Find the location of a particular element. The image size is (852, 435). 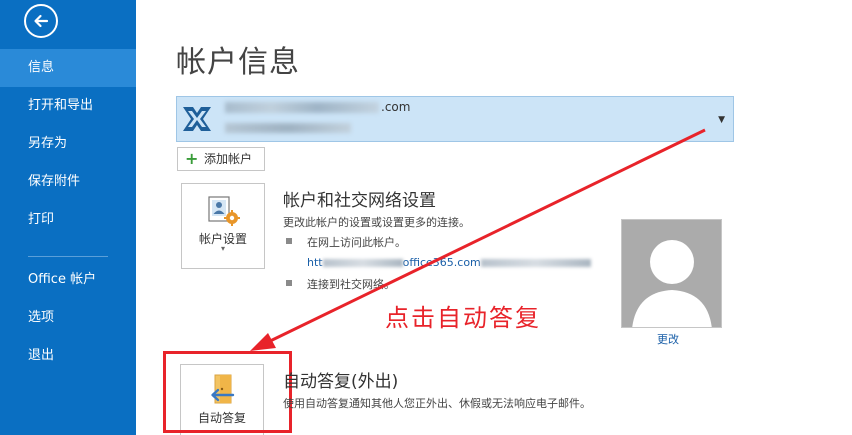

nav-print: 打印 is located at coordinates (68, 220).